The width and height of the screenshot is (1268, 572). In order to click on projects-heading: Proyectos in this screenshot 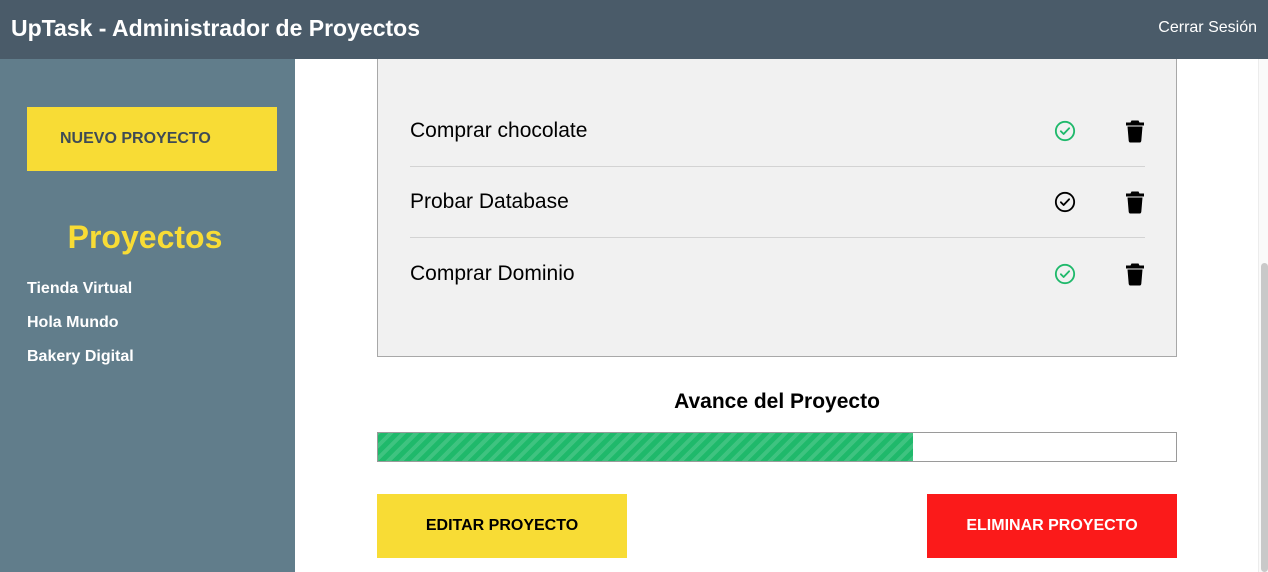, I will do `click(145, 237)`.